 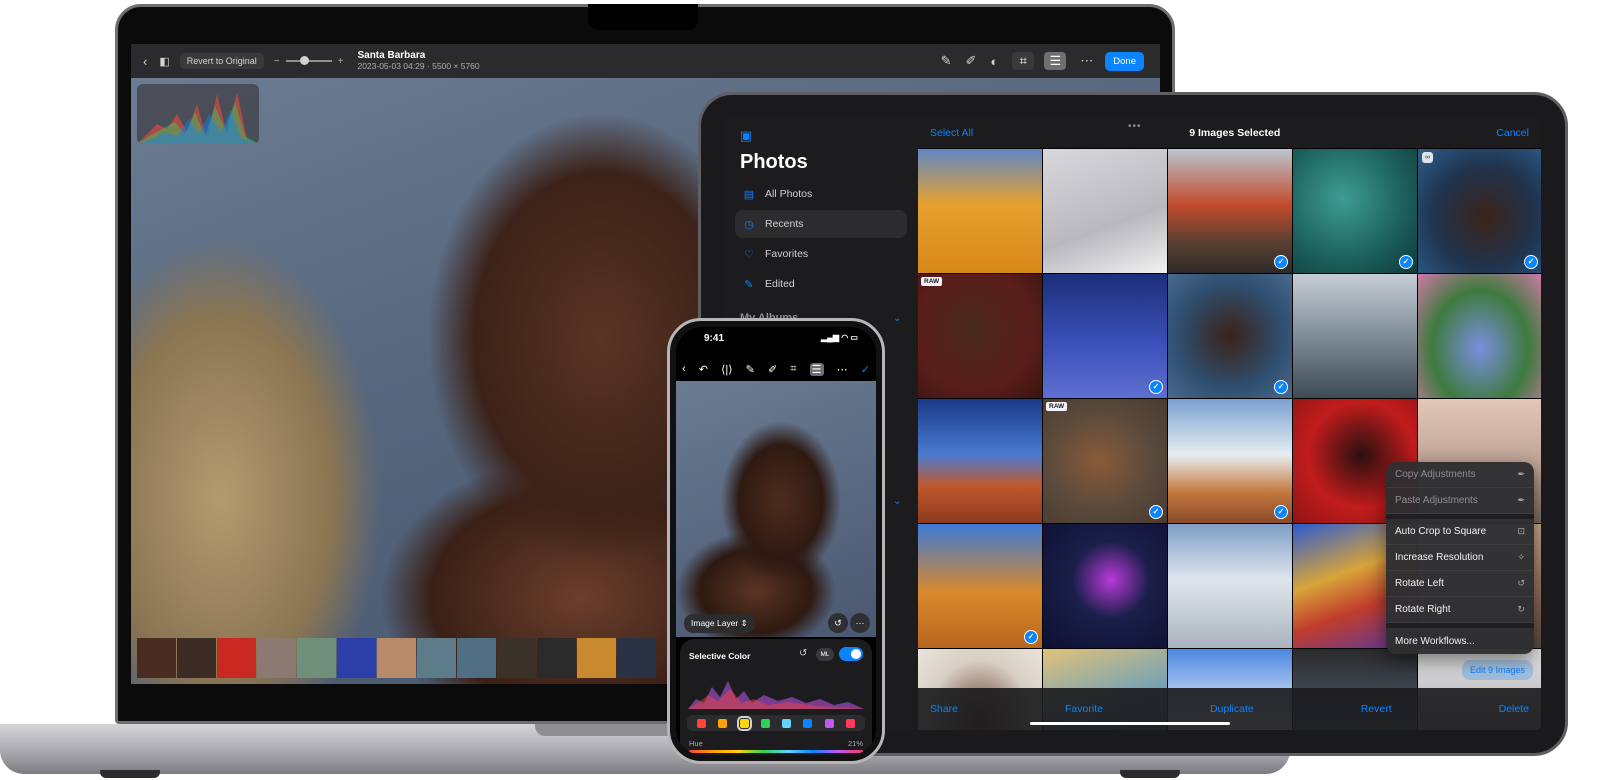 What do you see at coordinates (1514, 709) in the screenshot?
I see `delete-button: Delete` at bounding box center [1514, 709].